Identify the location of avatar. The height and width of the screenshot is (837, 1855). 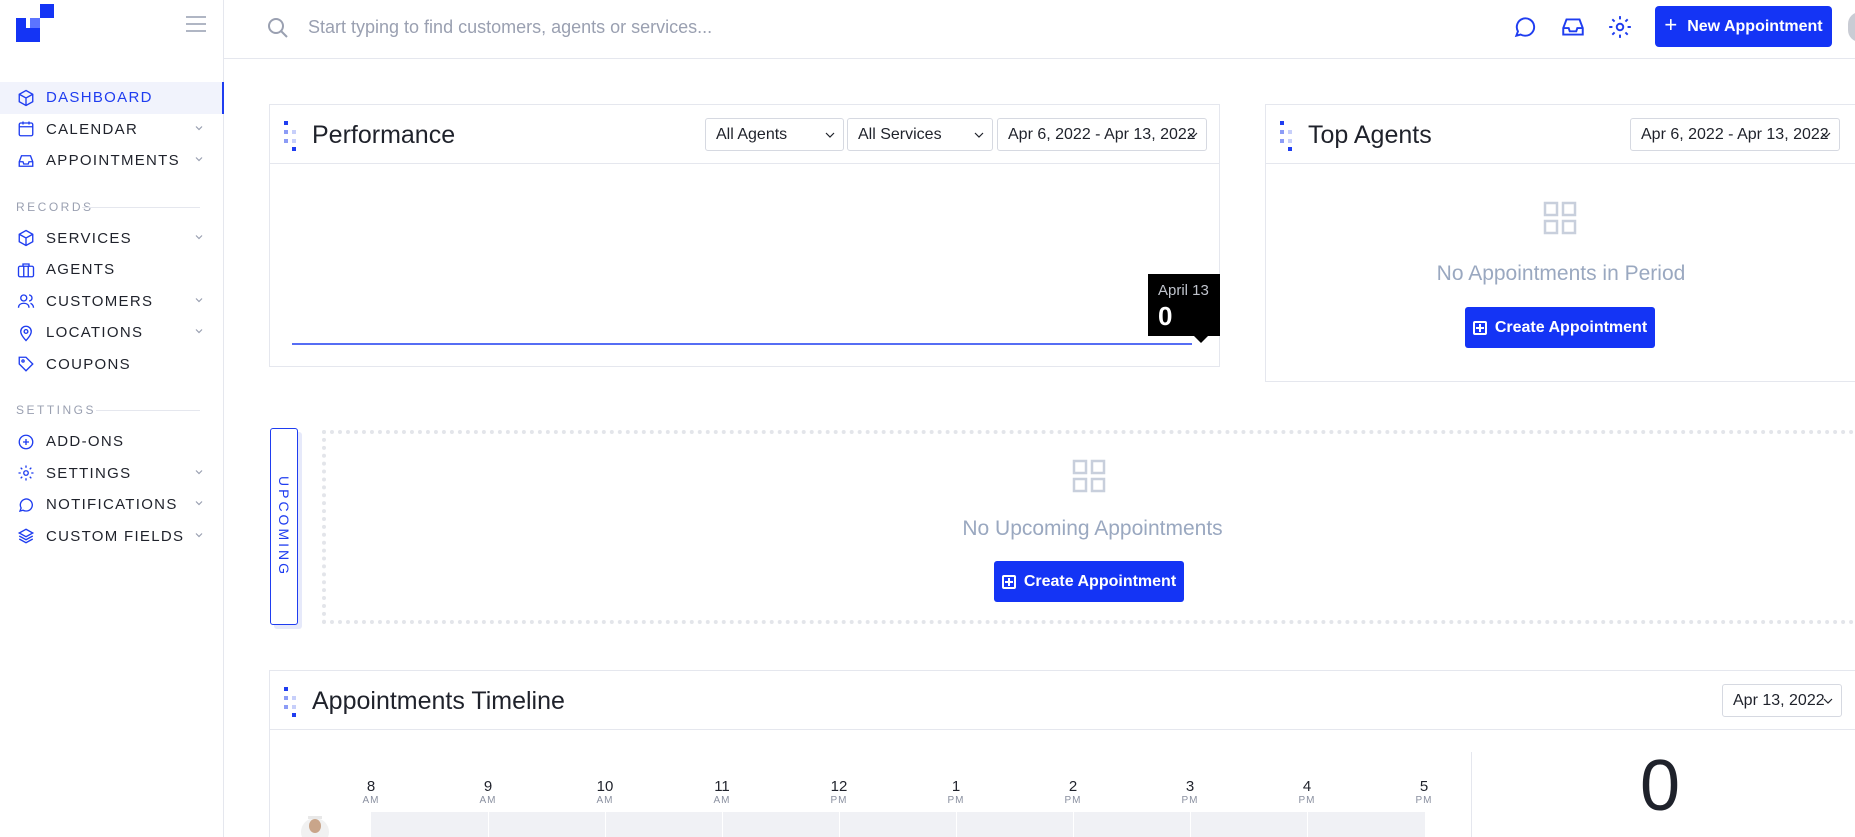
(1851, 27).